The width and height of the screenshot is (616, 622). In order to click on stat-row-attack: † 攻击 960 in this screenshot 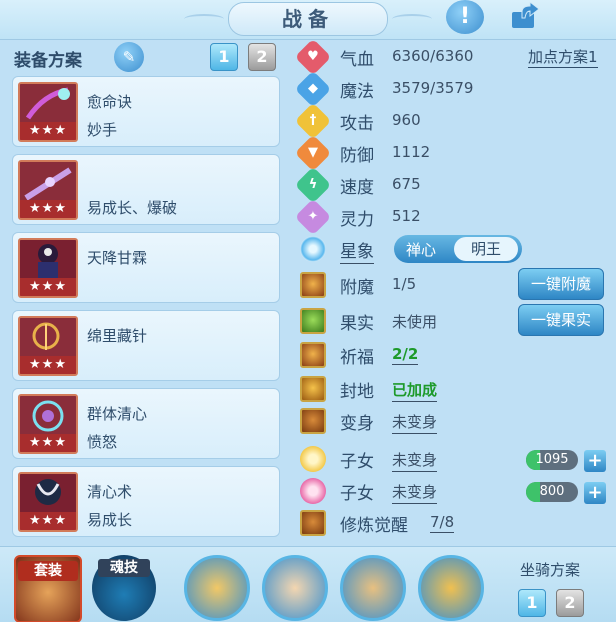, I will do `click(455, 121)`.